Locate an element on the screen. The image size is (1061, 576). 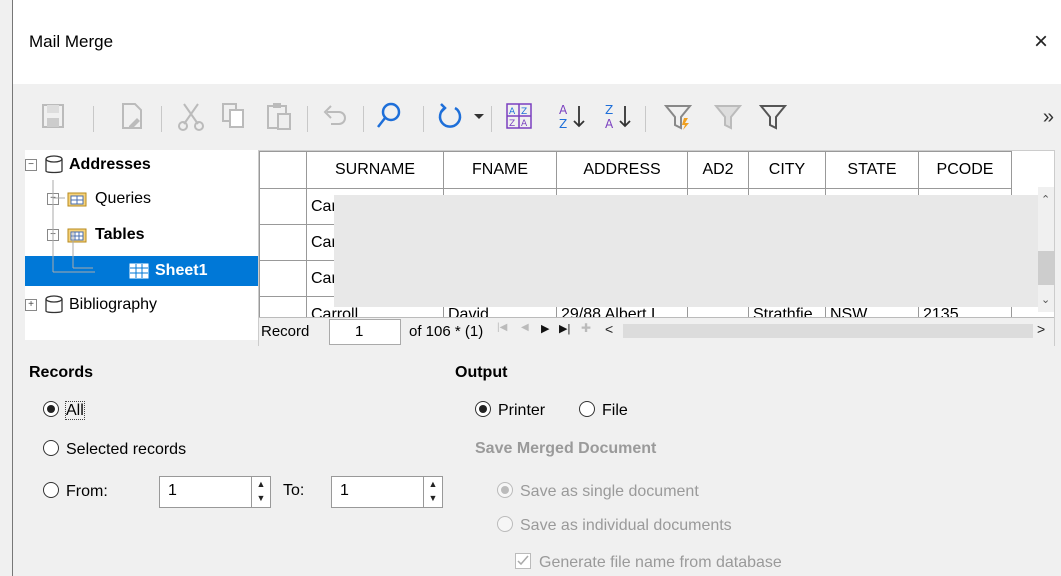
column-header: AD2 is located at coordinates (718, 170).